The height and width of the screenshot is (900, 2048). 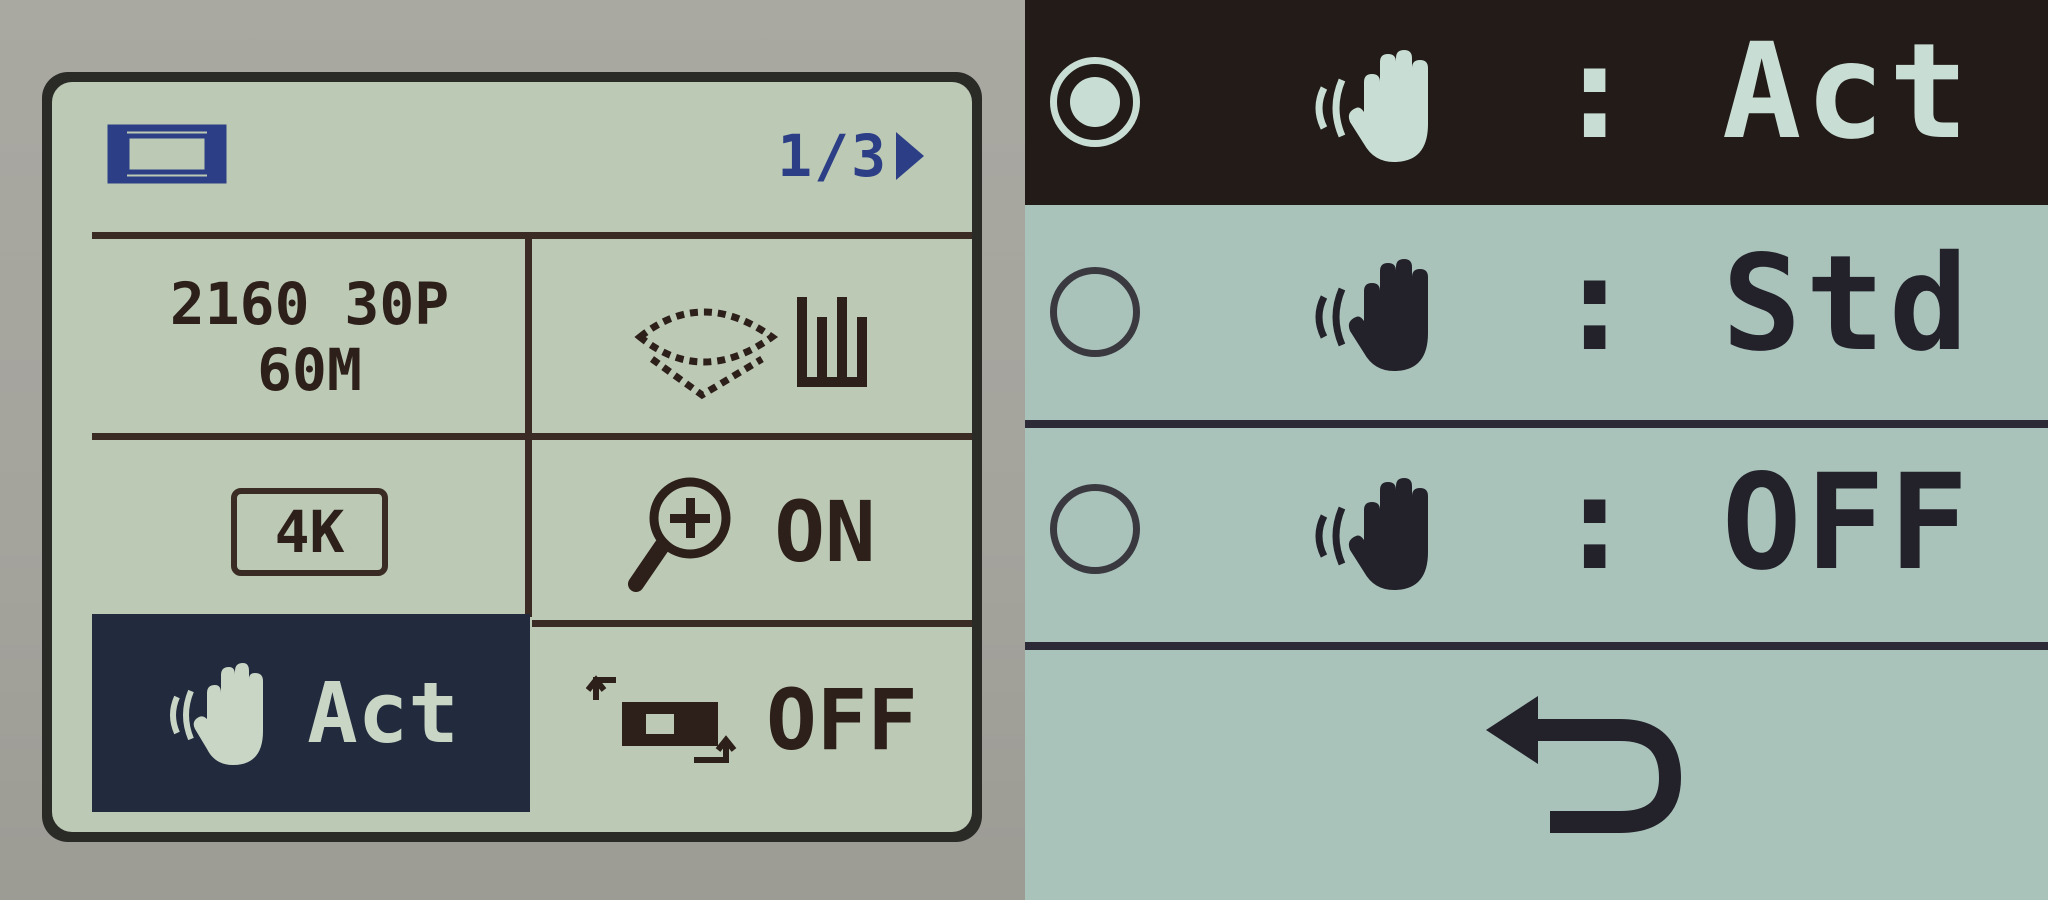 I want to click on stabilizer-option-off: : OFF, so click(x=1536, y=533).